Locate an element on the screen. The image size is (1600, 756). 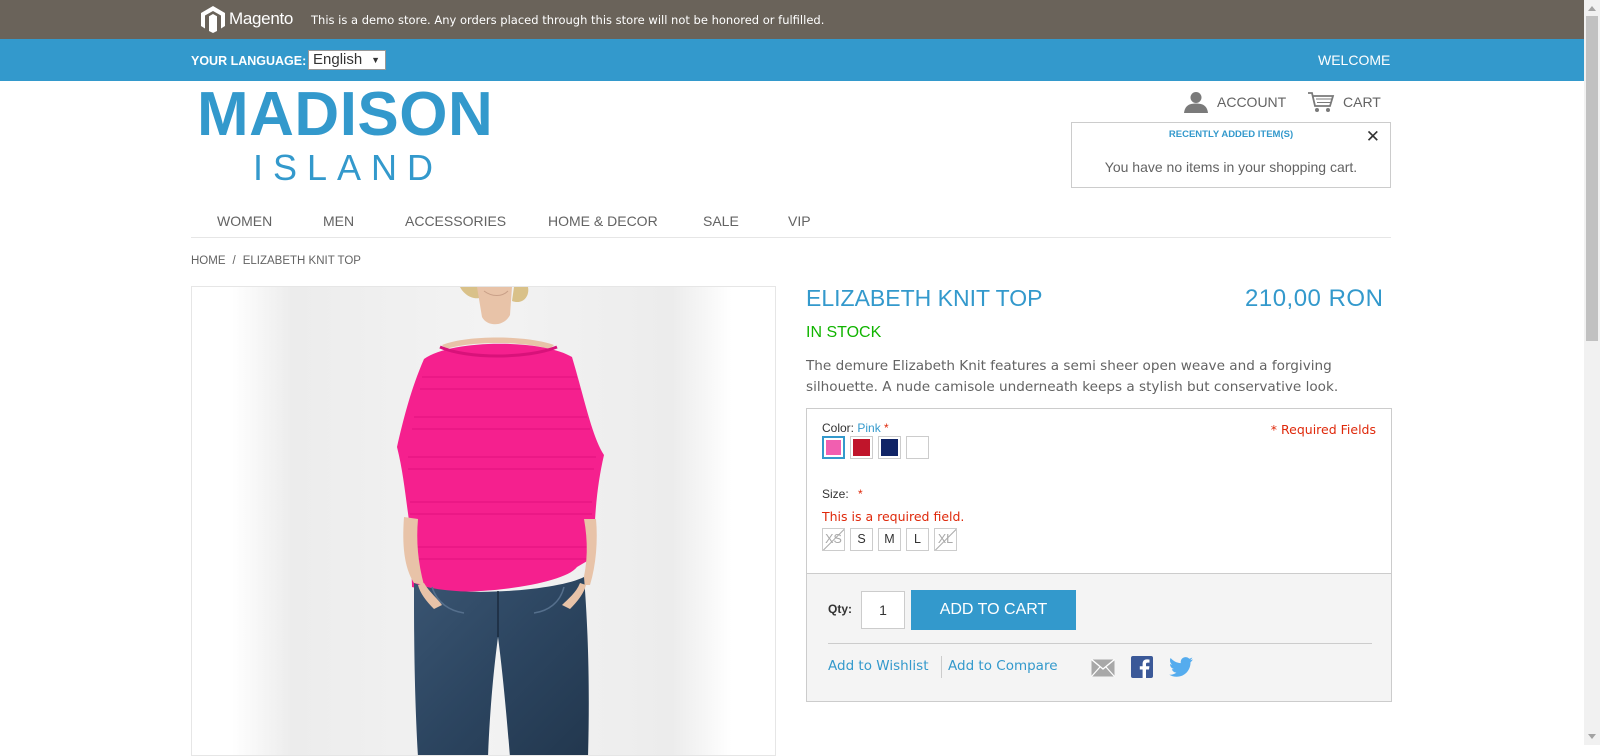
cart-icon is located at coordinates (1321, 102).